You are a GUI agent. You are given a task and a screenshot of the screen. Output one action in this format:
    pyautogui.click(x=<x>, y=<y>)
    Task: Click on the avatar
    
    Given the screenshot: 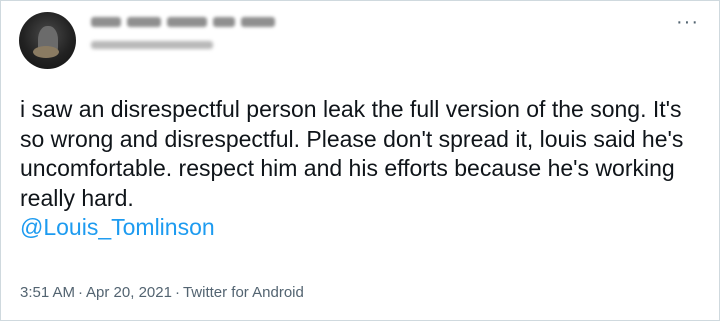 What is the action you would take?
    pyautogui.click(x=47, y=40)
    